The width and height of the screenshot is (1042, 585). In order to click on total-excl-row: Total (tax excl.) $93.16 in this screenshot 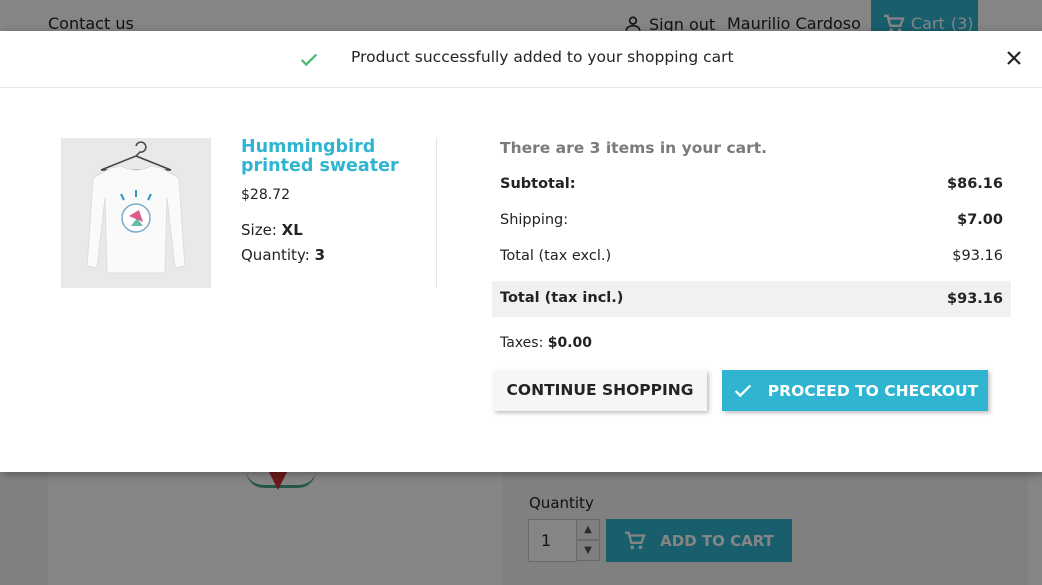, I will do `click(751, 256)`.